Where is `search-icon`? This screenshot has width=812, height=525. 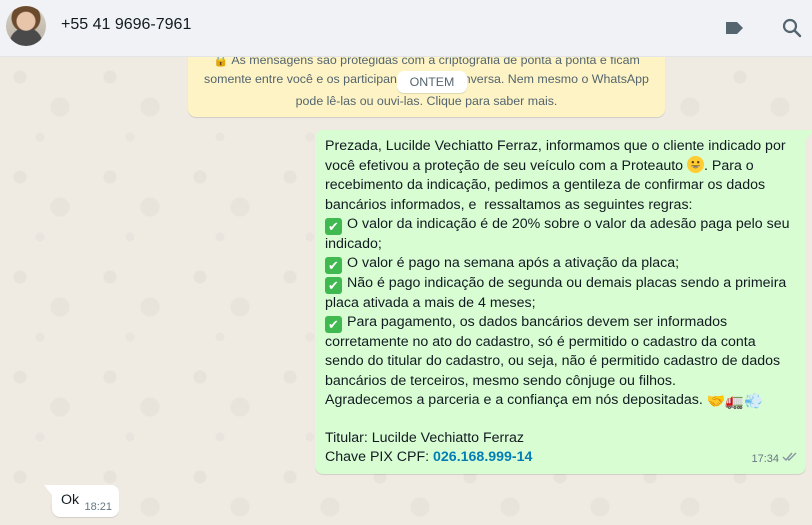 search-icon is located at coordinates (792, 28).